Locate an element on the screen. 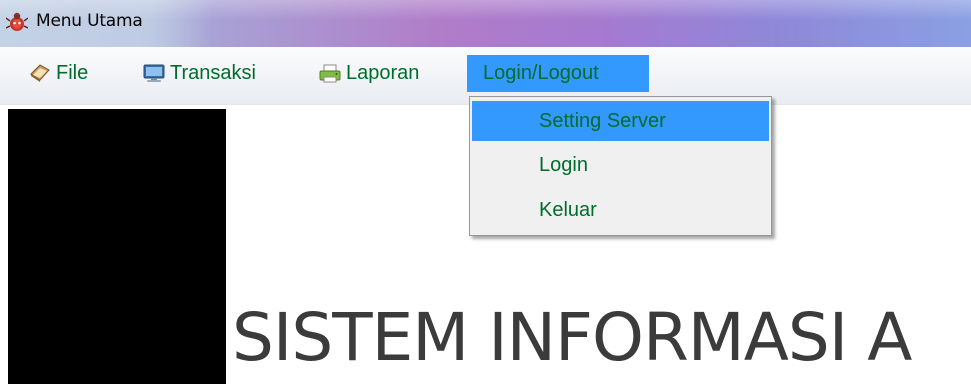 The image size is (971, 384). login-label: Login is located at coordinates (563, 164).